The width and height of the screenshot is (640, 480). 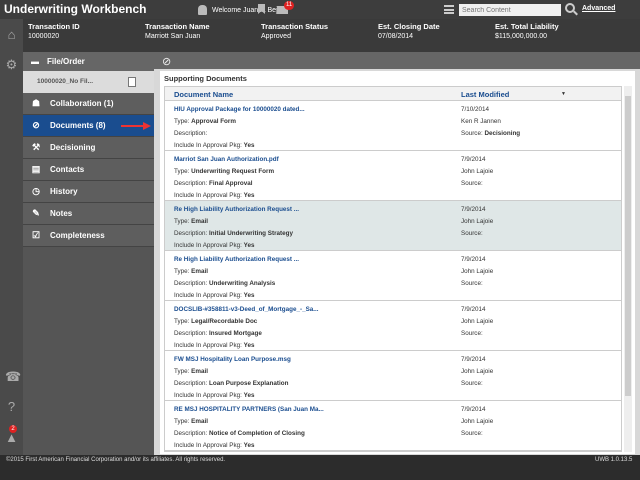 What do you see at coordinates (570, 8) in the screenshot?
I see `search-icon` at bounding box center [570, 8].